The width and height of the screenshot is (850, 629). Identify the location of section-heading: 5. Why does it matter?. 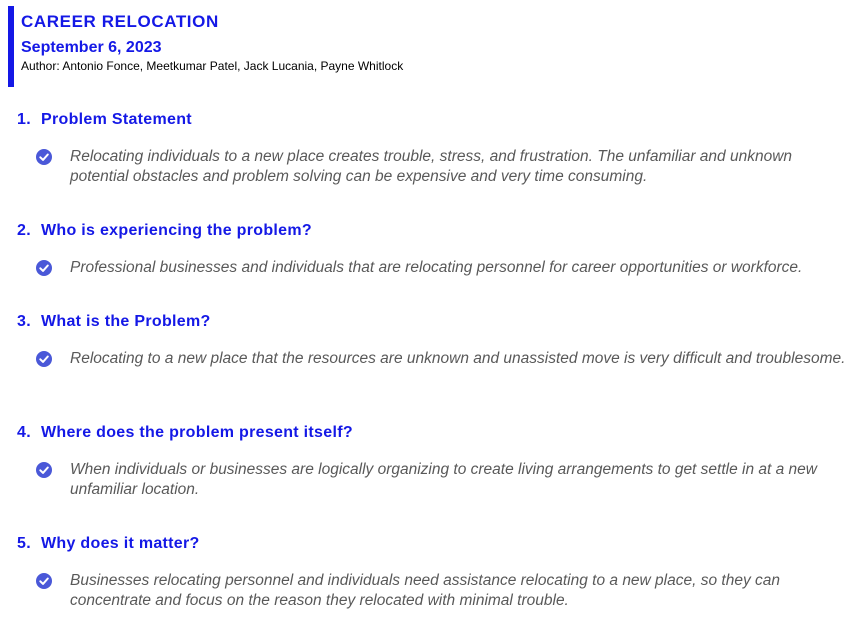
(108, 544).